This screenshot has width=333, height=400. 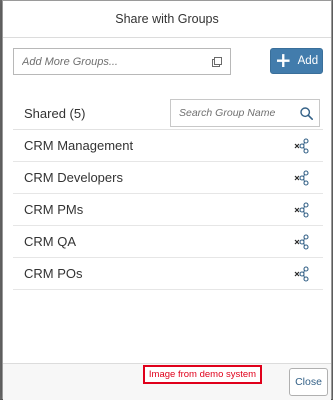 I want to click on close-button: Close, so click(x=308, y=382).